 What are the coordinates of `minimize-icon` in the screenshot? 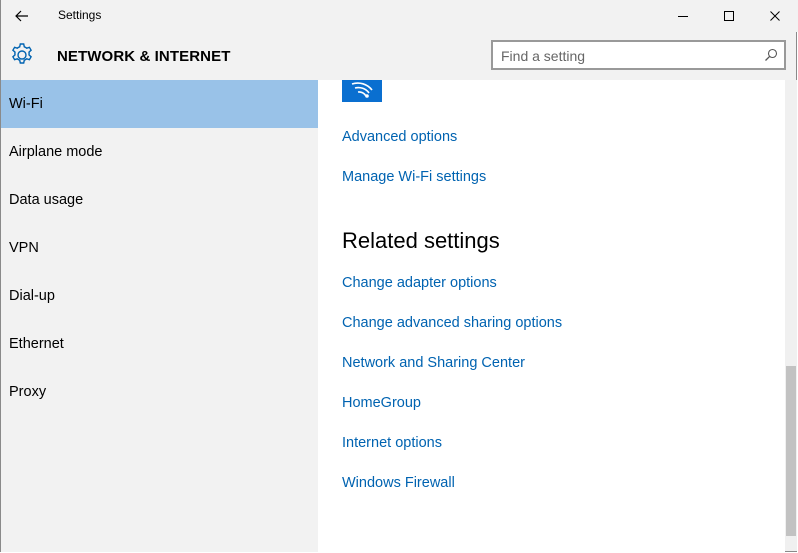 It's located at (683, 16).